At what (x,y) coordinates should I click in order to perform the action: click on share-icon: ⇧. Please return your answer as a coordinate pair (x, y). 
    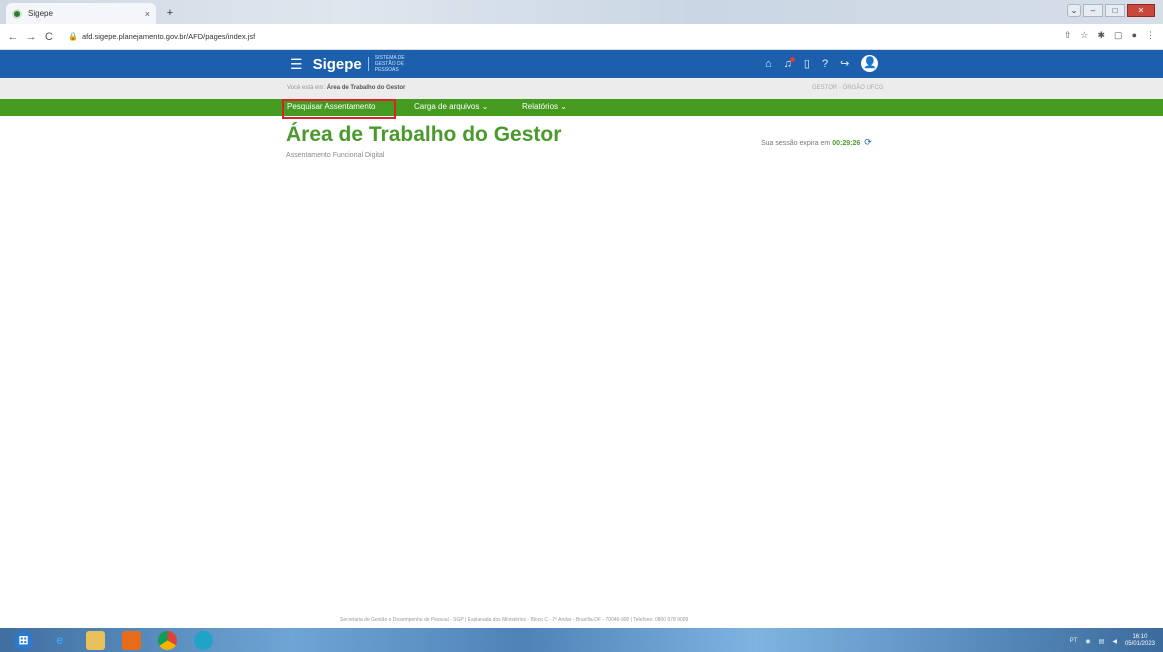
    Looking at the image, I should click on (1068, 35).